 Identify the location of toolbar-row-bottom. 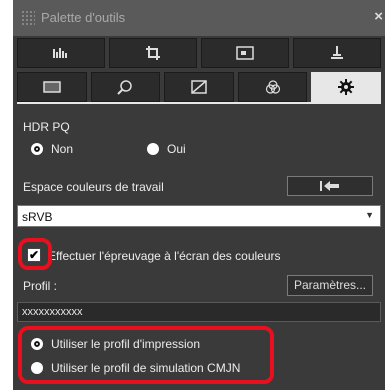
(199, 87).